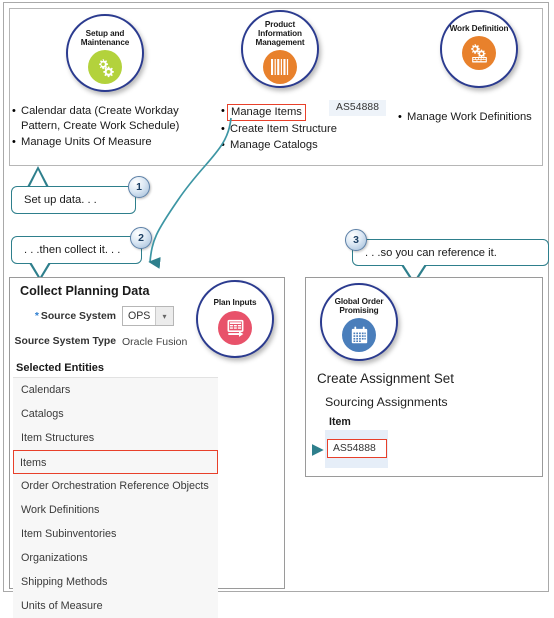  I want to click on plan-inputs-badge: Plan Inputs, so click(235, 319).